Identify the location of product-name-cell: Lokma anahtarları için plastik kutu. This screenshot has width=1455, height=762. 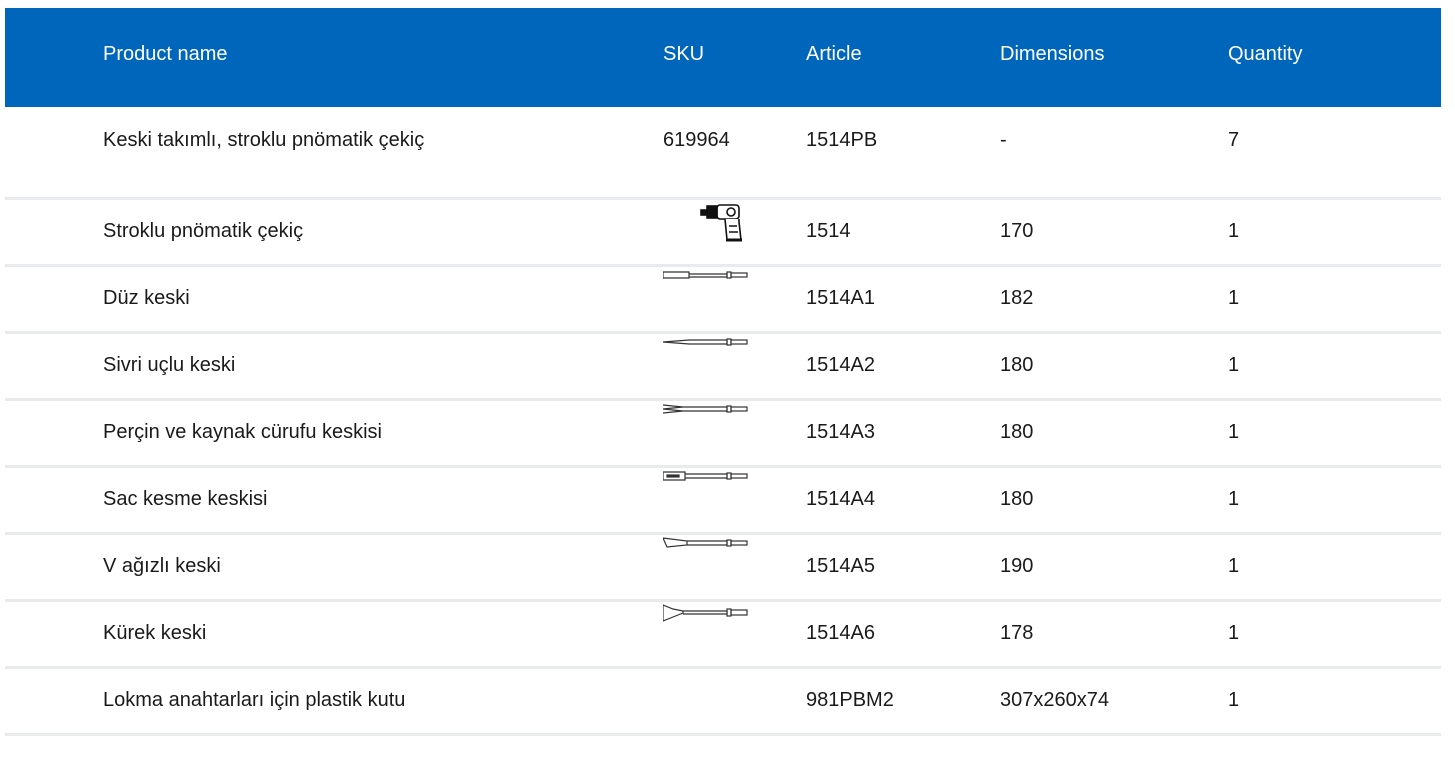
(254, 700).